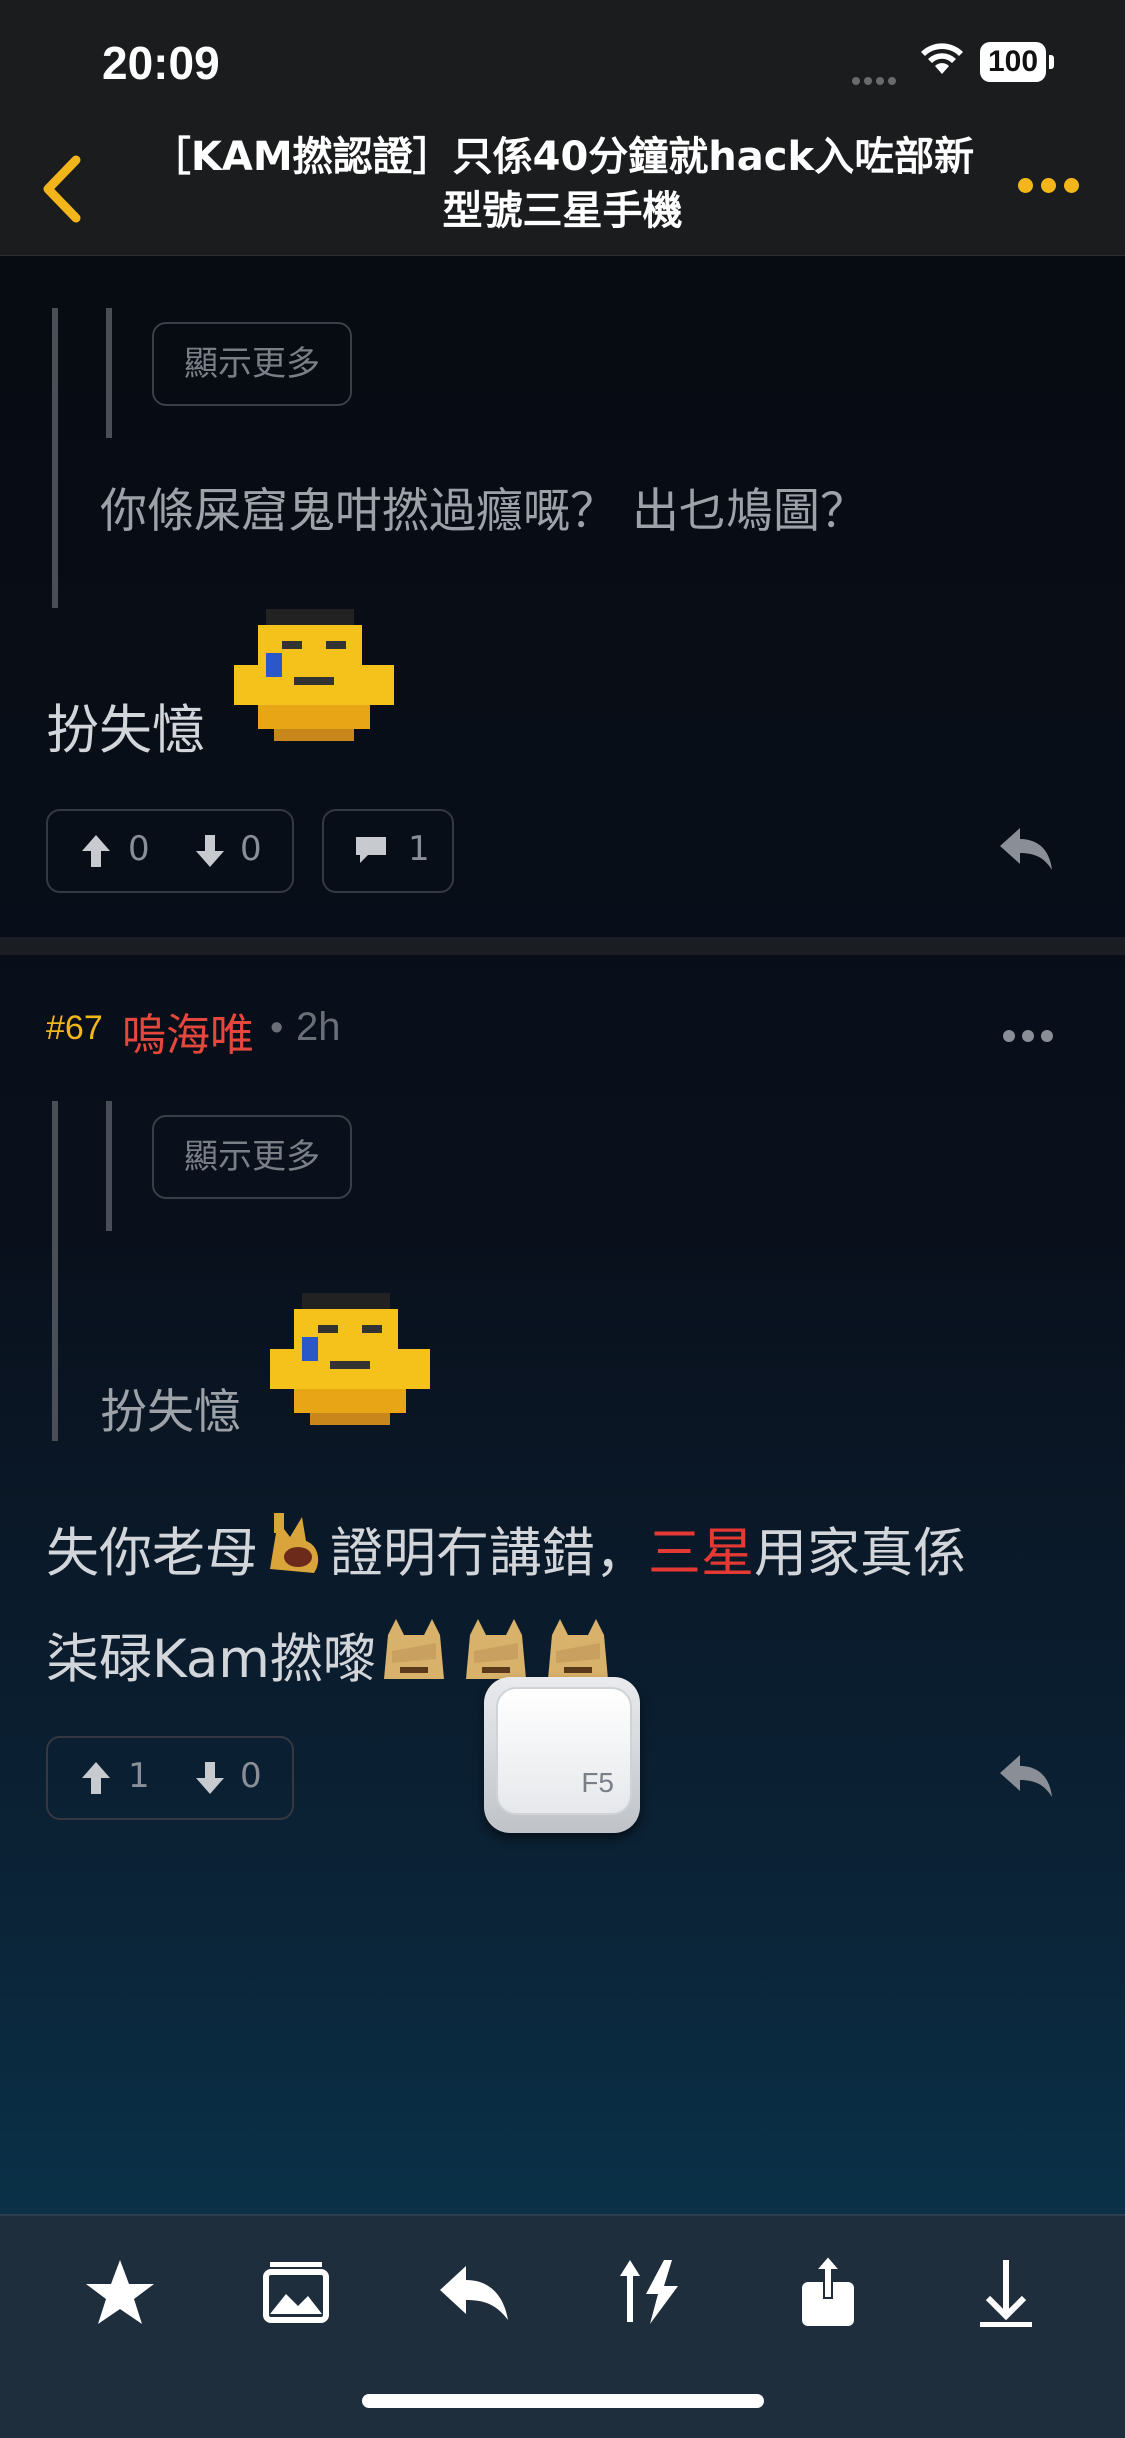 The height and width of the screenshot is (2438, 1125). What do you see at coordinates (562, 60) in the screenshot?
I see `status-bar: 20:09 100` at bounding box center [562, 60].